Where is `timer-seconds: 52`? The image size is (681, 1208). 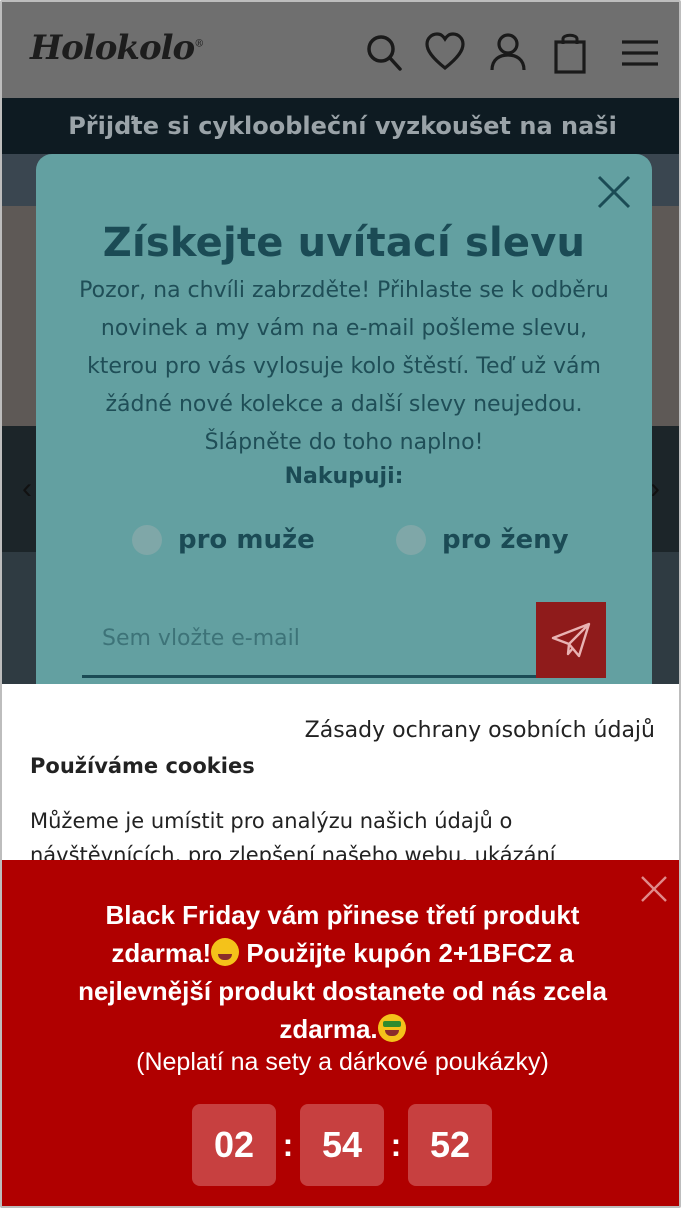
timer-seconds: 52 is located at coordinates (450, 1145).